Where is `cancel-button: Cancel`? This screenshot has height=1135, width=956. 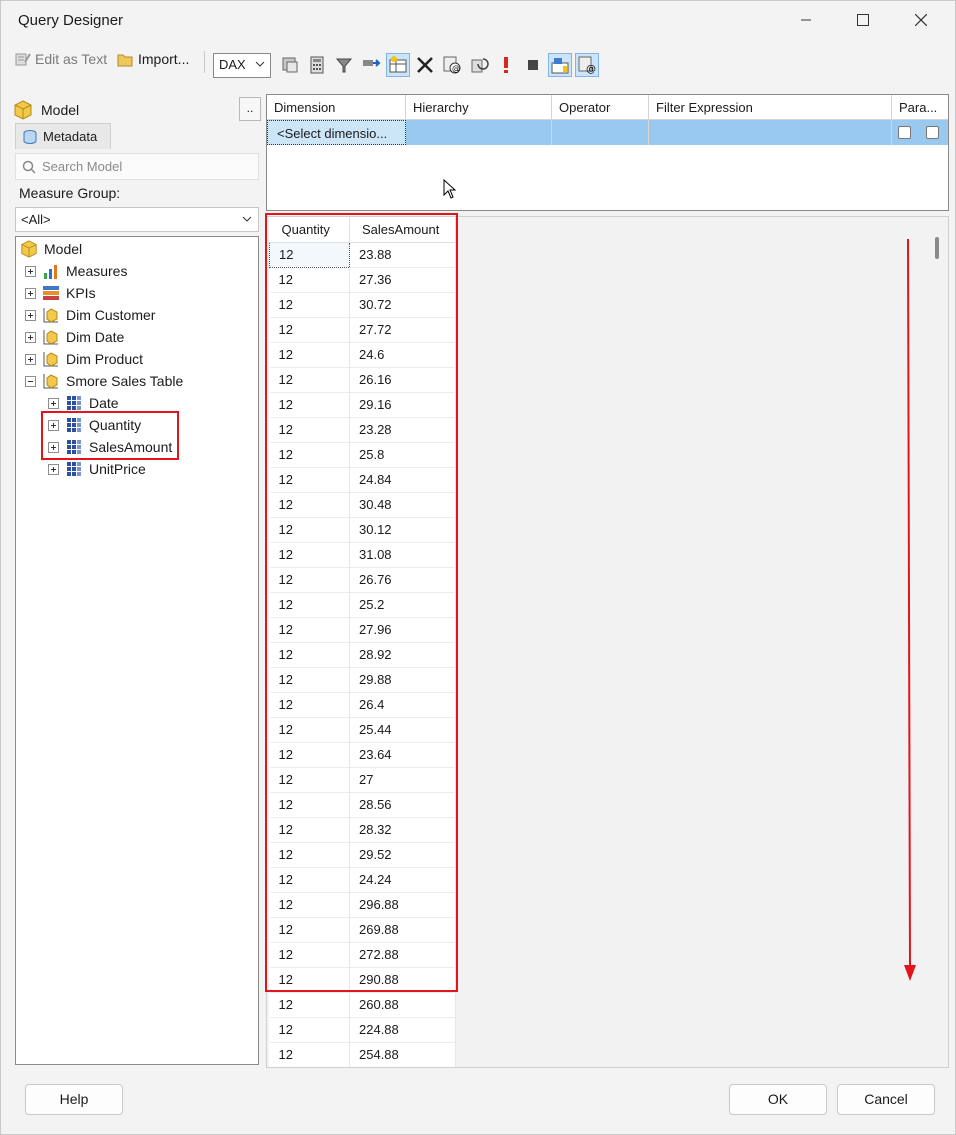
cancel-button: Cancel is located at coordinates (886, 1099).